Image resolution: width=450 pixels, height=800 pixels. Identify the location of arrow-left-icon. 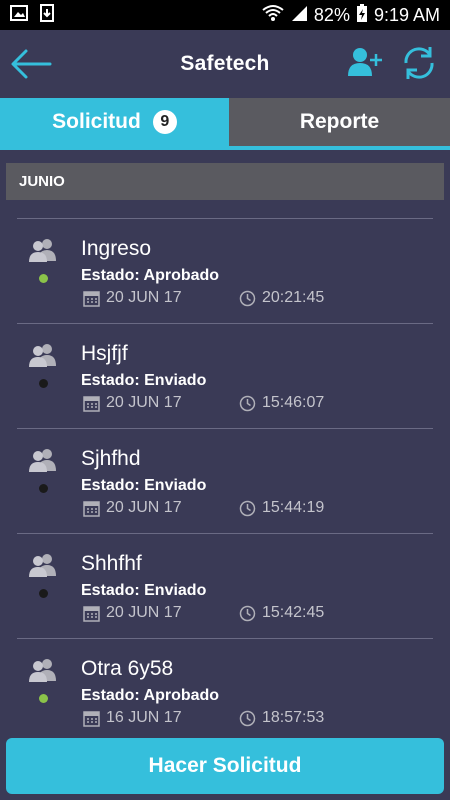
(31, 64).